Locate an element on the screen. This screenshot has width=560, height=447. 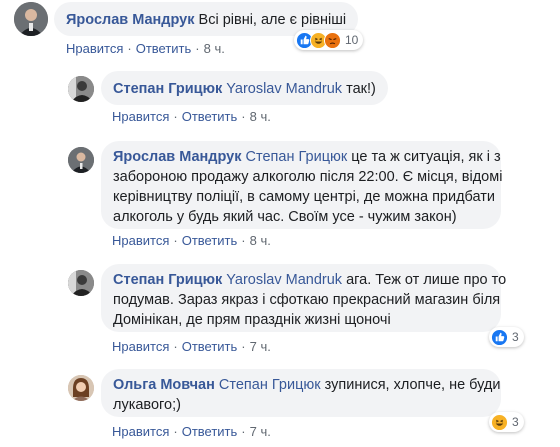
like-icon is located at coordinates (499, 337).